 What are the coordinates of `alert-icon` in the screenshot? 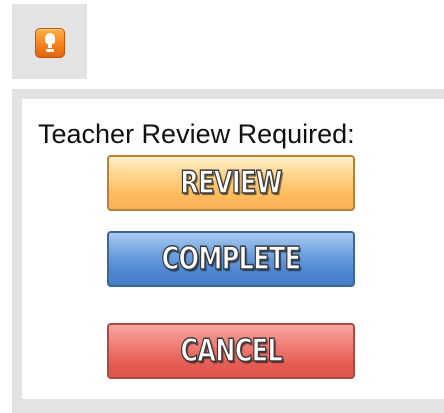 It's located at (50, 43).